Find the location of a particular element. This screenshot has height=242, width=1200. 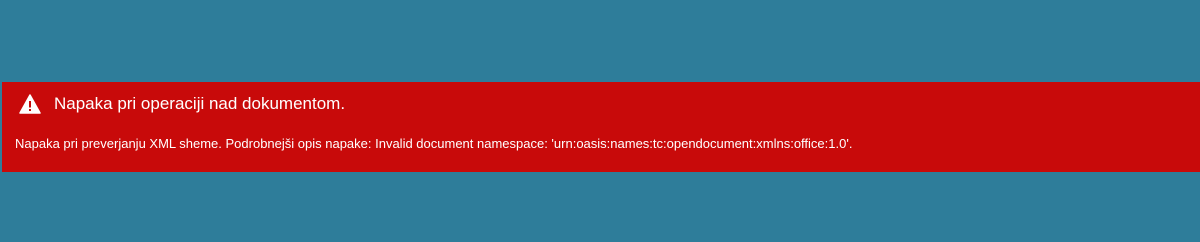

warning-icon is located at coordinates (30, 104).